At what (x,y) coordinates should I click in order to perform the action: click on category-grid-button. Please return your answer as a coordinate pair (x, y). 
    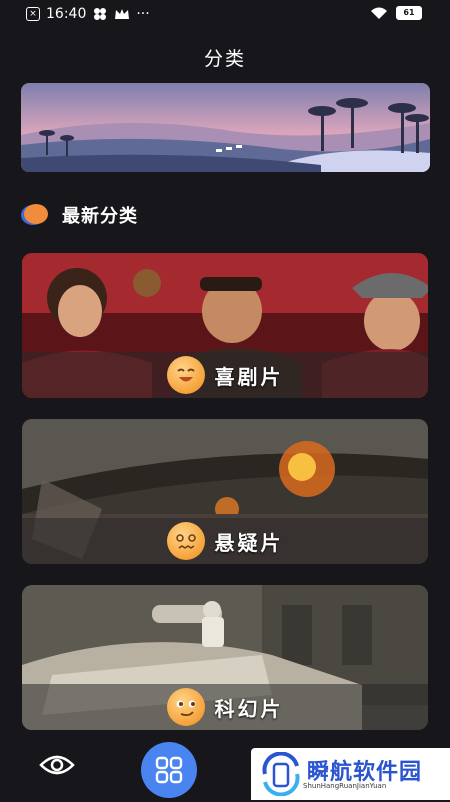
    Looking at the image, I should click on (169, 770).